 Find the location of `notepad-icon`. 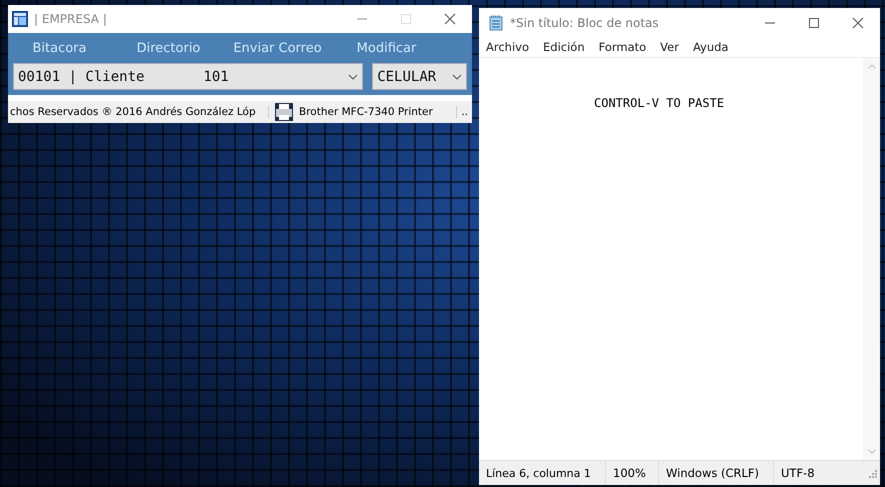

notepad-icon is located at coordinates (496, 22).